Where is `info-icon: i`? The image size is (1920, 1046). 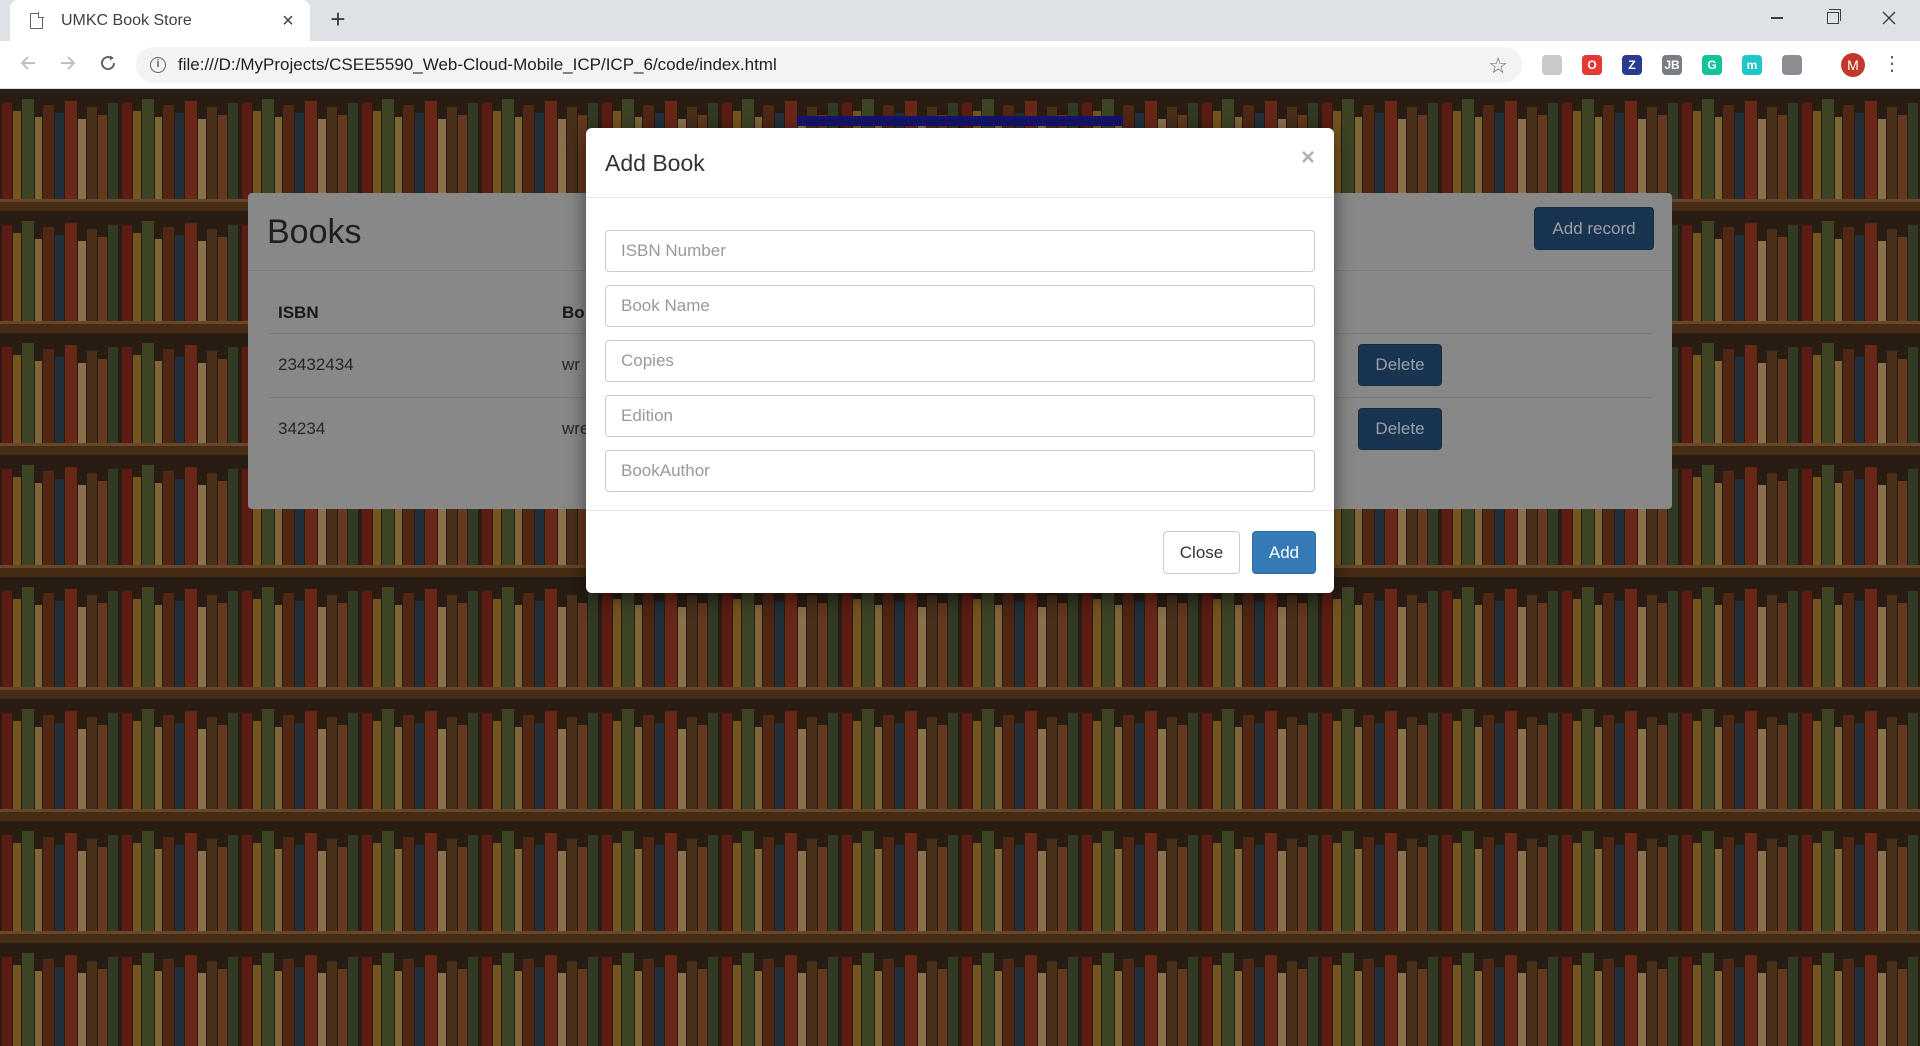
info-icon: i is located at coordinates (158, 65).